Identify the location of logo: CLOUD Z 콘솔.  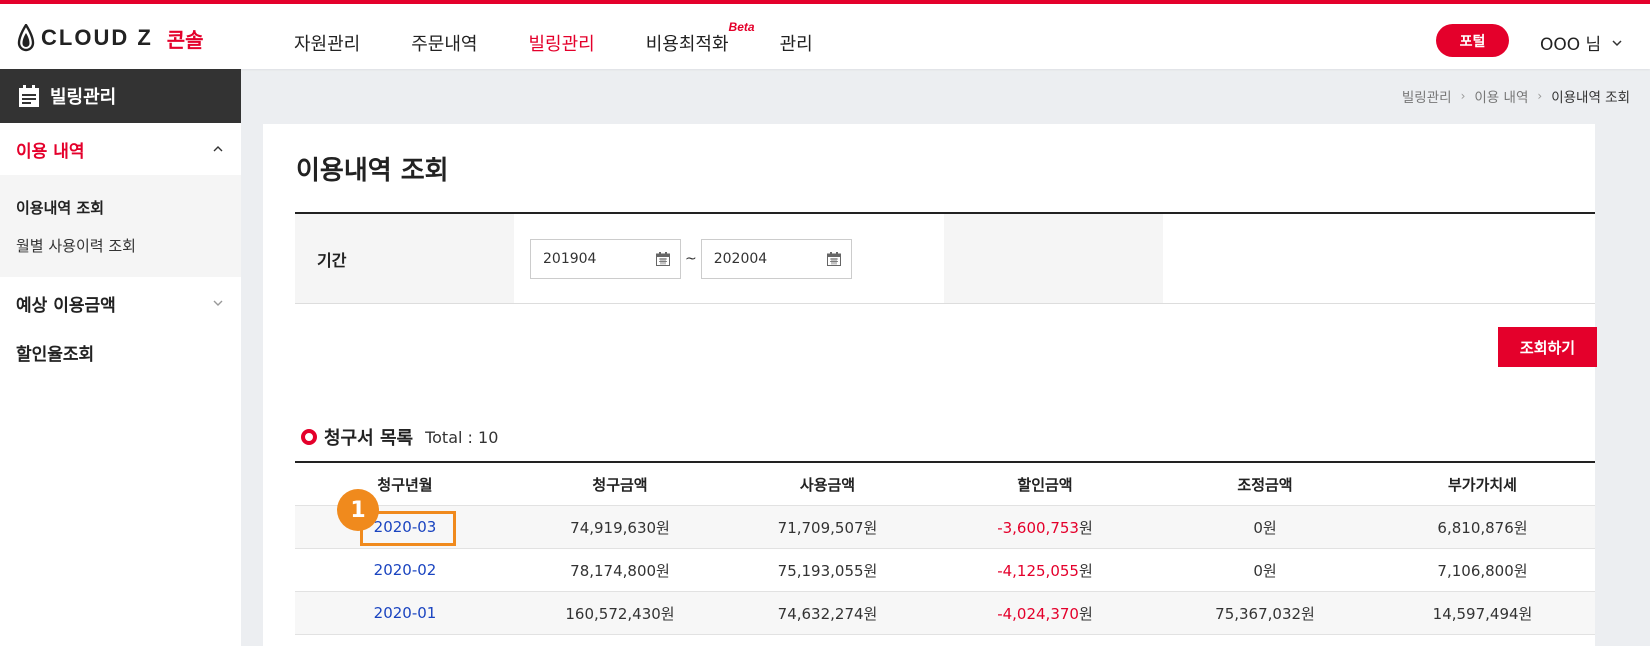
(110, 38).